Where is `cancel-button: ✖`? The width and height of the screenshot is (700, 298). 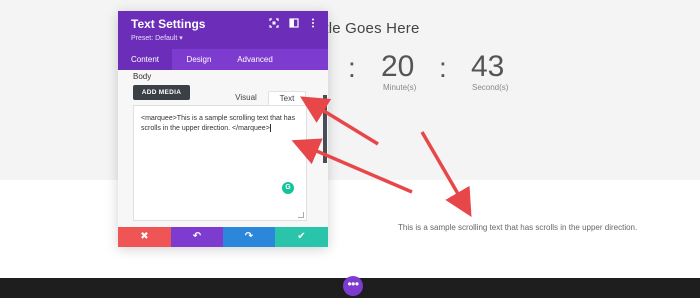 cancel-button: ✖ is located at coordinates (144, 237).